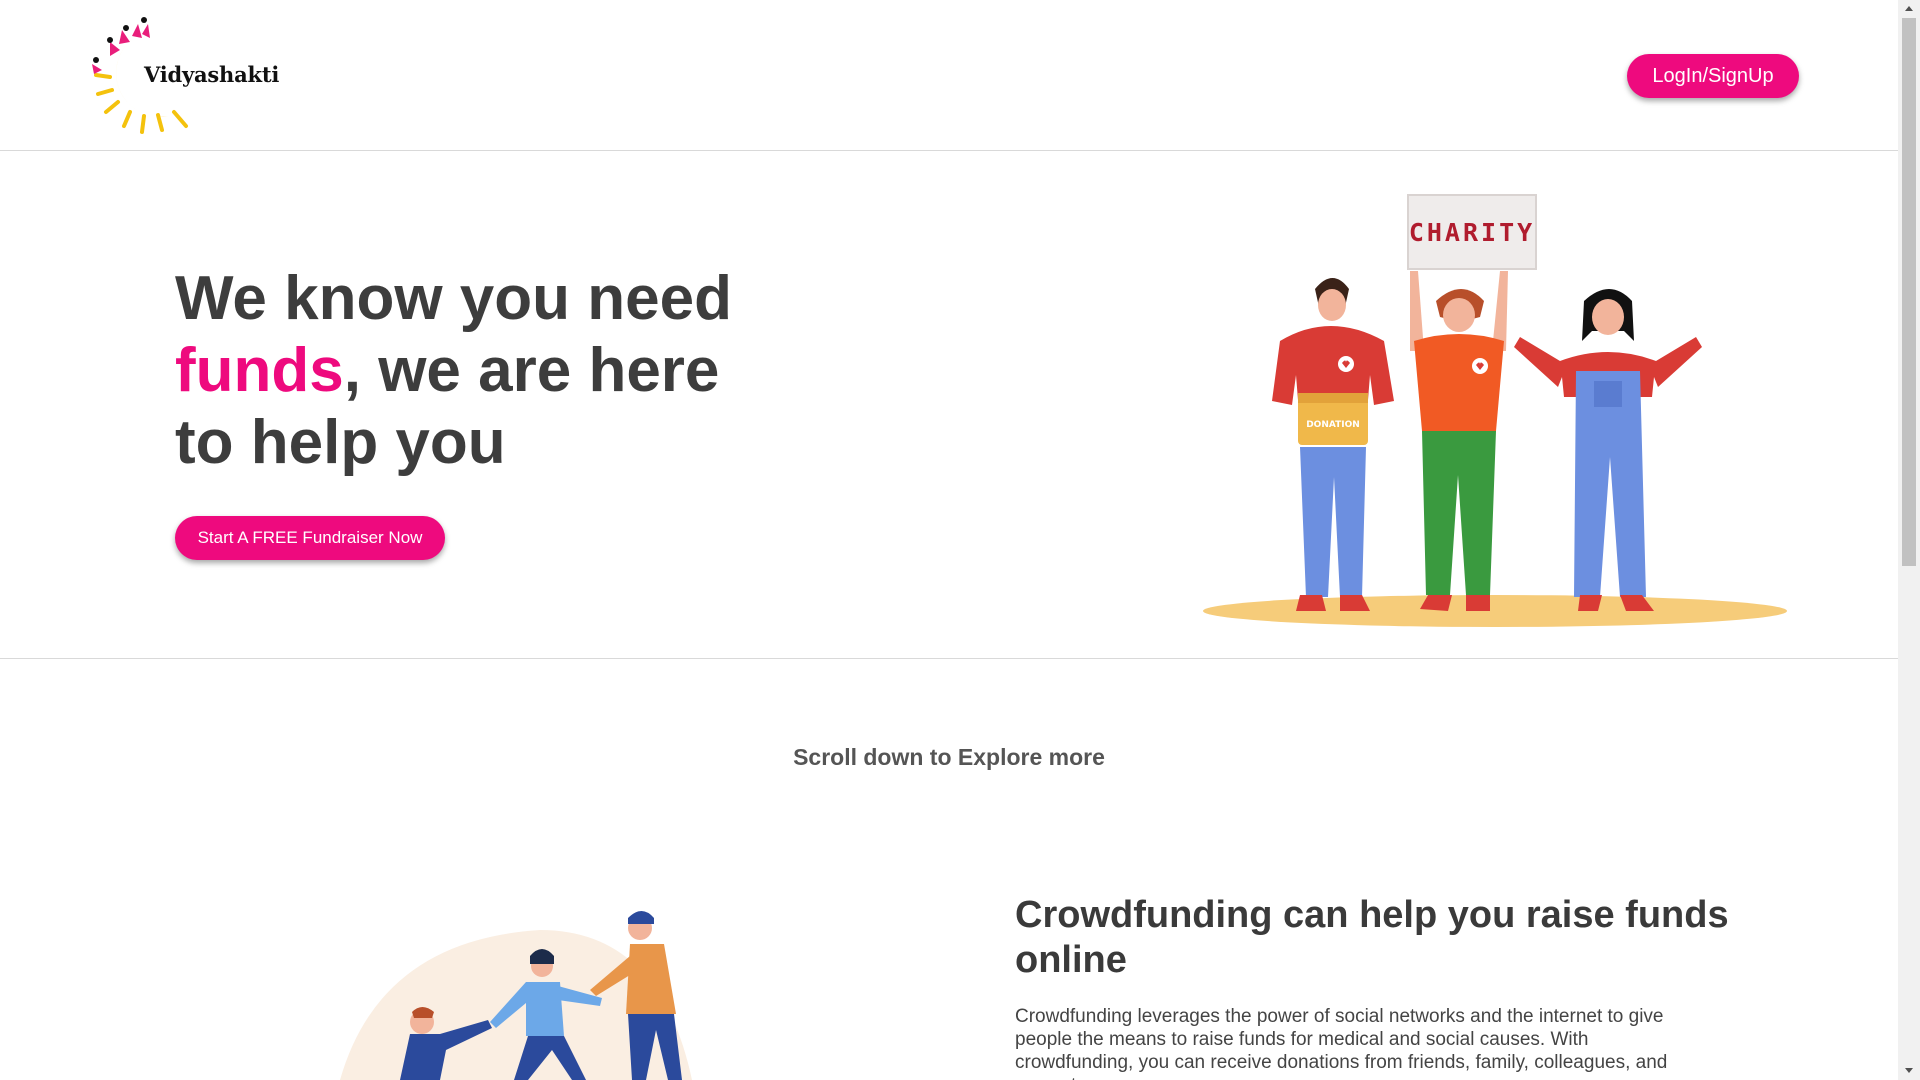  I want to click on person-sign-holder, so click(1459, 441).